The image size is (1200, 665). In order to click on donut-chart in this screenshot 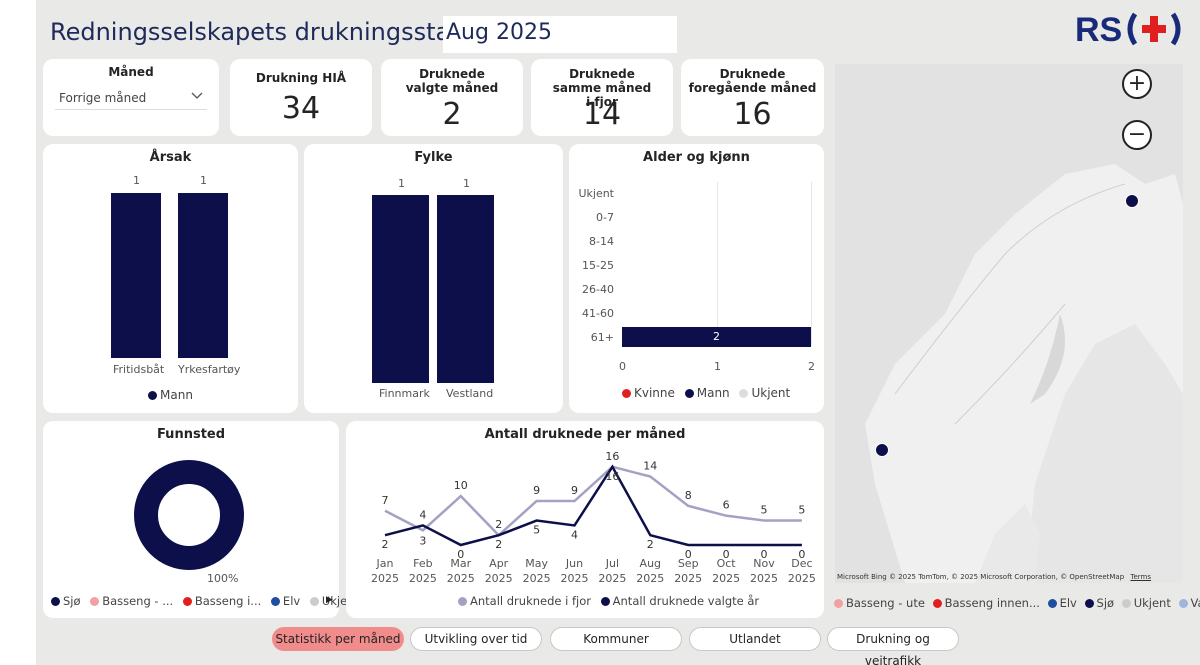, I will do `click(189, 515)`.